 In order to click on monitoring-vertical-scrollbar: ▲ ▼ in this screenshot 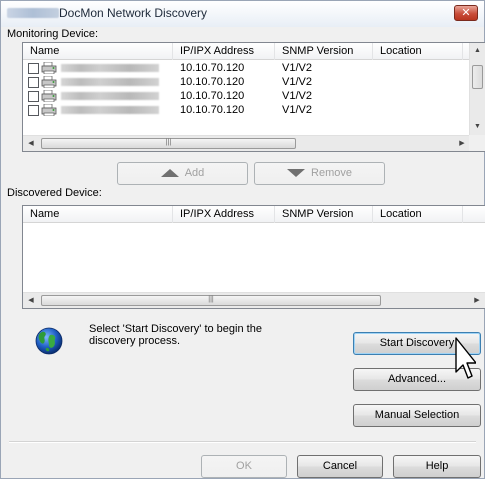, I will do `click(477, 89)`.